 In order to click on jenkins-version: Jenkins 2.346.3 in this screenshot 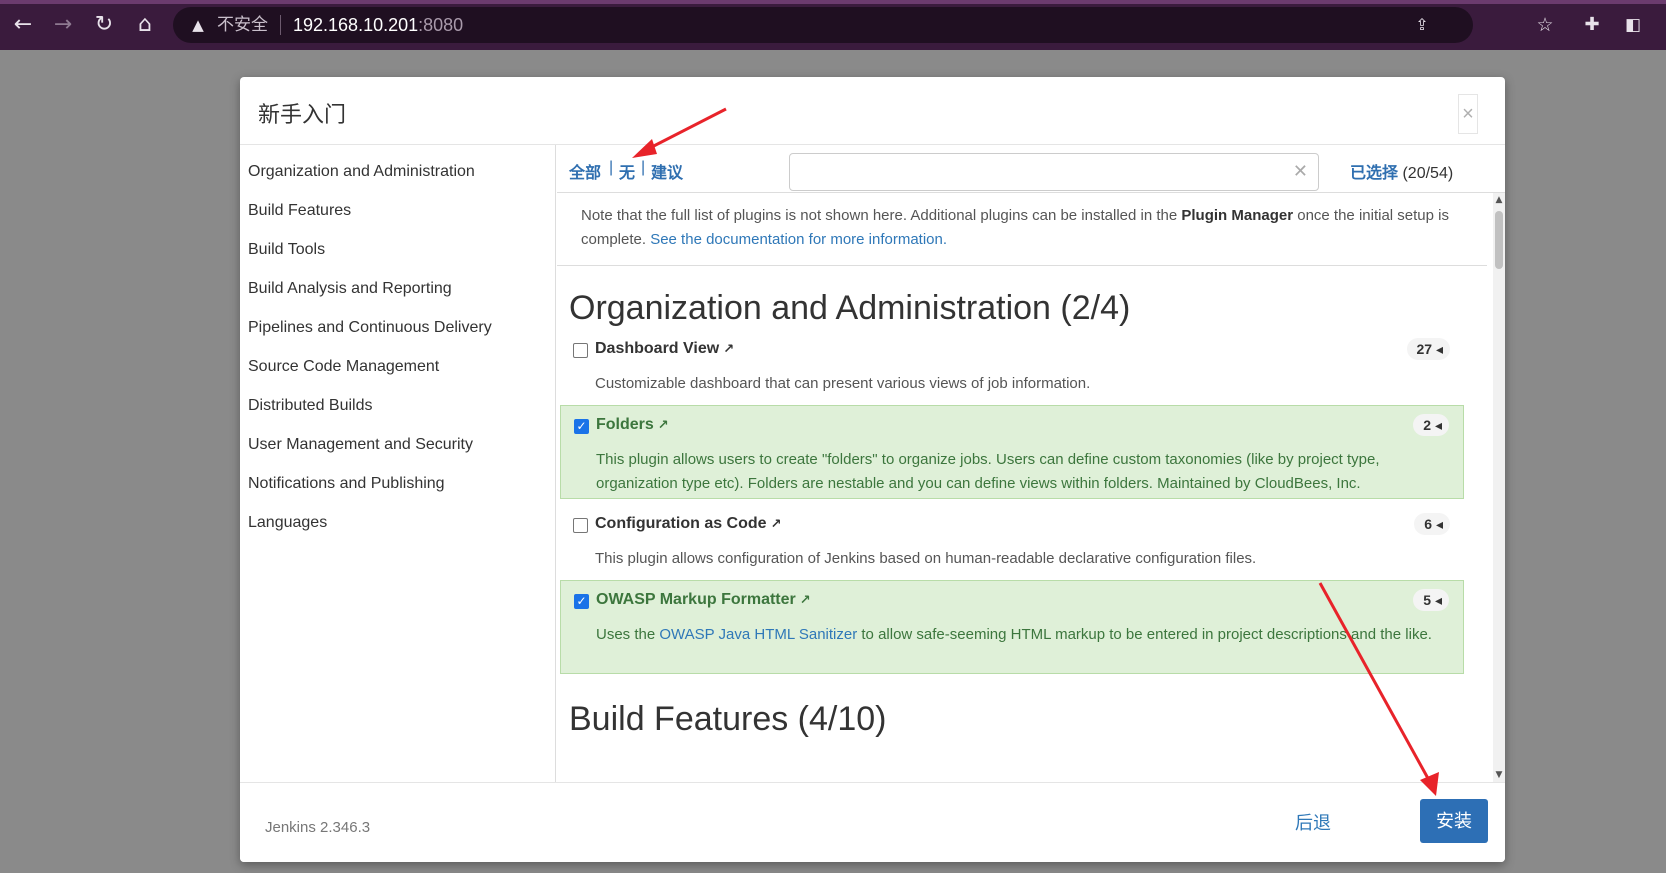, I will do `click(318, 827)`.